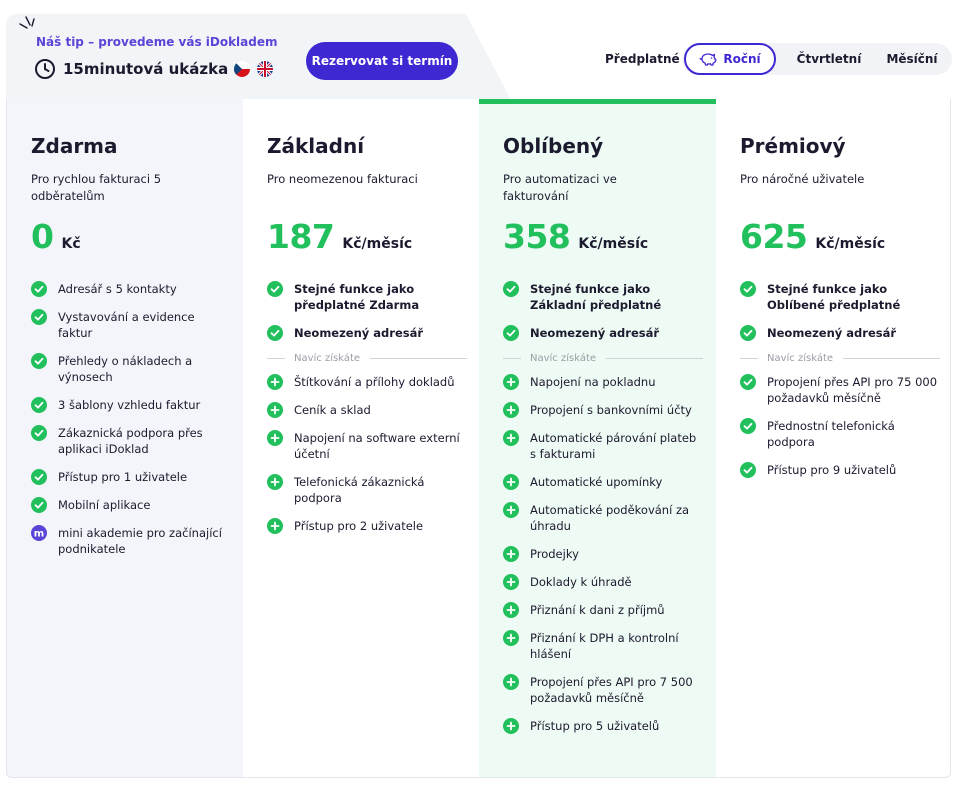 The width and height of the screenshot is (960, 798). What do you see at coordinates (603, 554) in the screenshot?
I see `feature-item: Prodejky` at bounding box center [603, 554].